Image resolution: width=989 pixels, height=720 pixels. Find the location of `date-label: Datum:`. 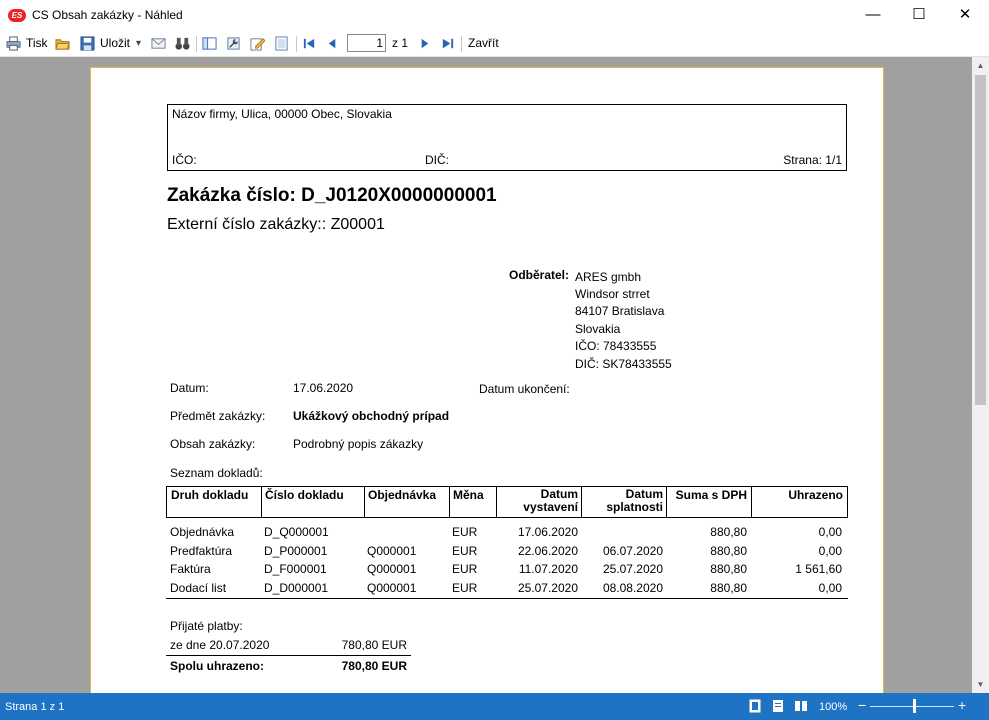

date-label: Datum: is located at coordinates (189, 388).